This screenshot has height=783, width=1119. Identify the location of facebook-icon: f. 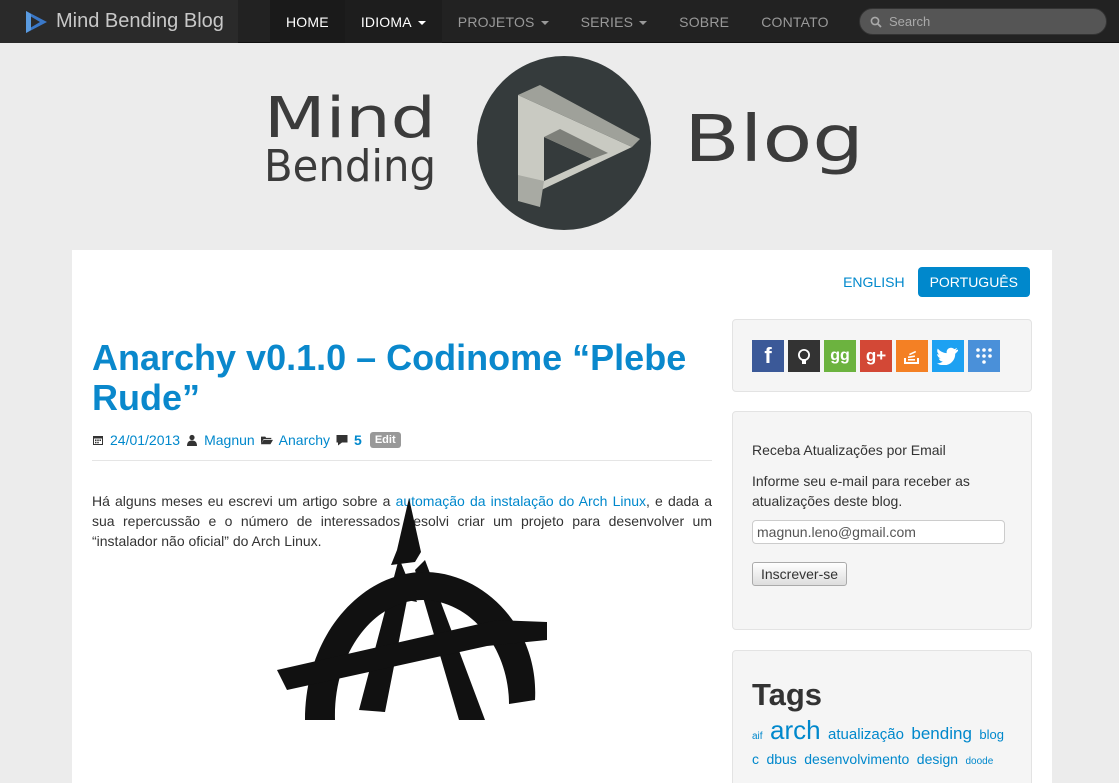
(768, 355).